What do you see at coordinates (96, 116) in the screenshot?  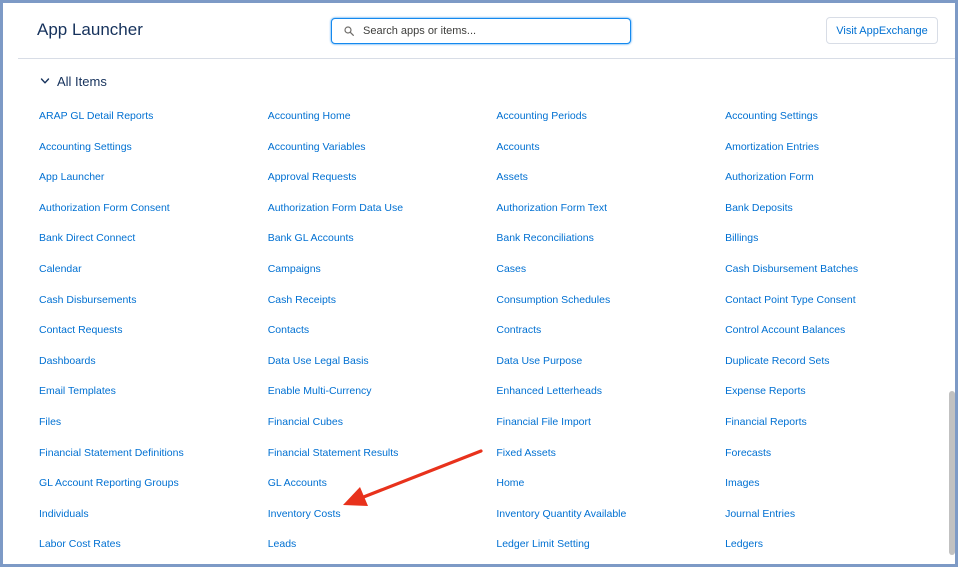 I see `app-item-link: ARAP GL Detail Reports` at bounding box center [96, 116].